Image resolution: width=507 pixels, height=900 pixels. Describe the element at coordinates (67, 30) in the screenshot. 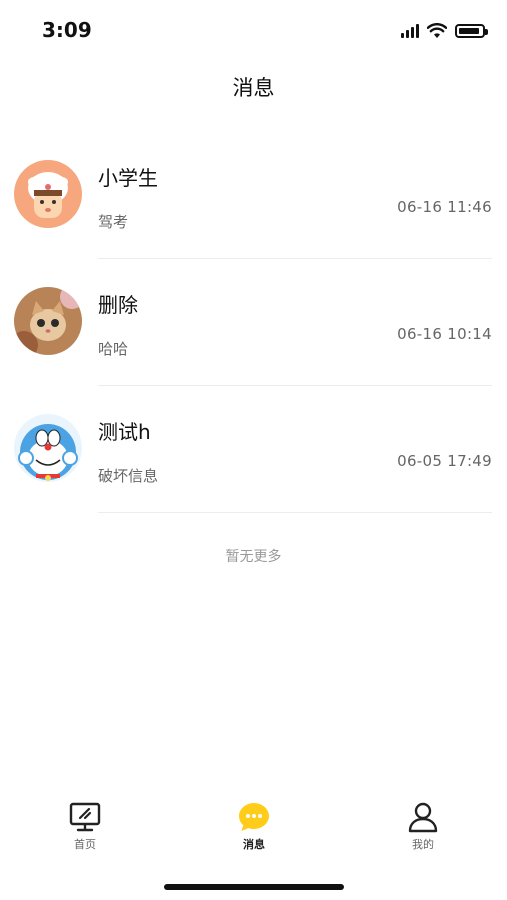

I see `status-time: 3:09` at that location.